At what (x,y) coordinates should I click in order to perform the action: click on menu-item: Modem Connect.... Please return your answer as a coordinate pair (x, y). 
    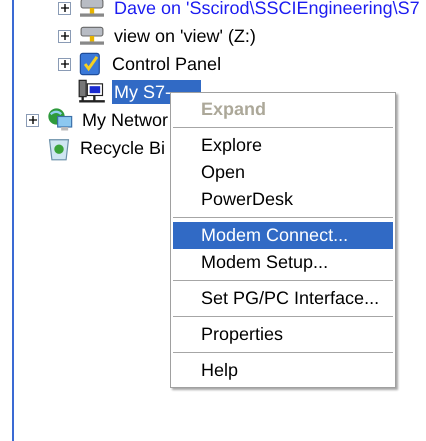
    Looking at the image, I should click on (283, 235).